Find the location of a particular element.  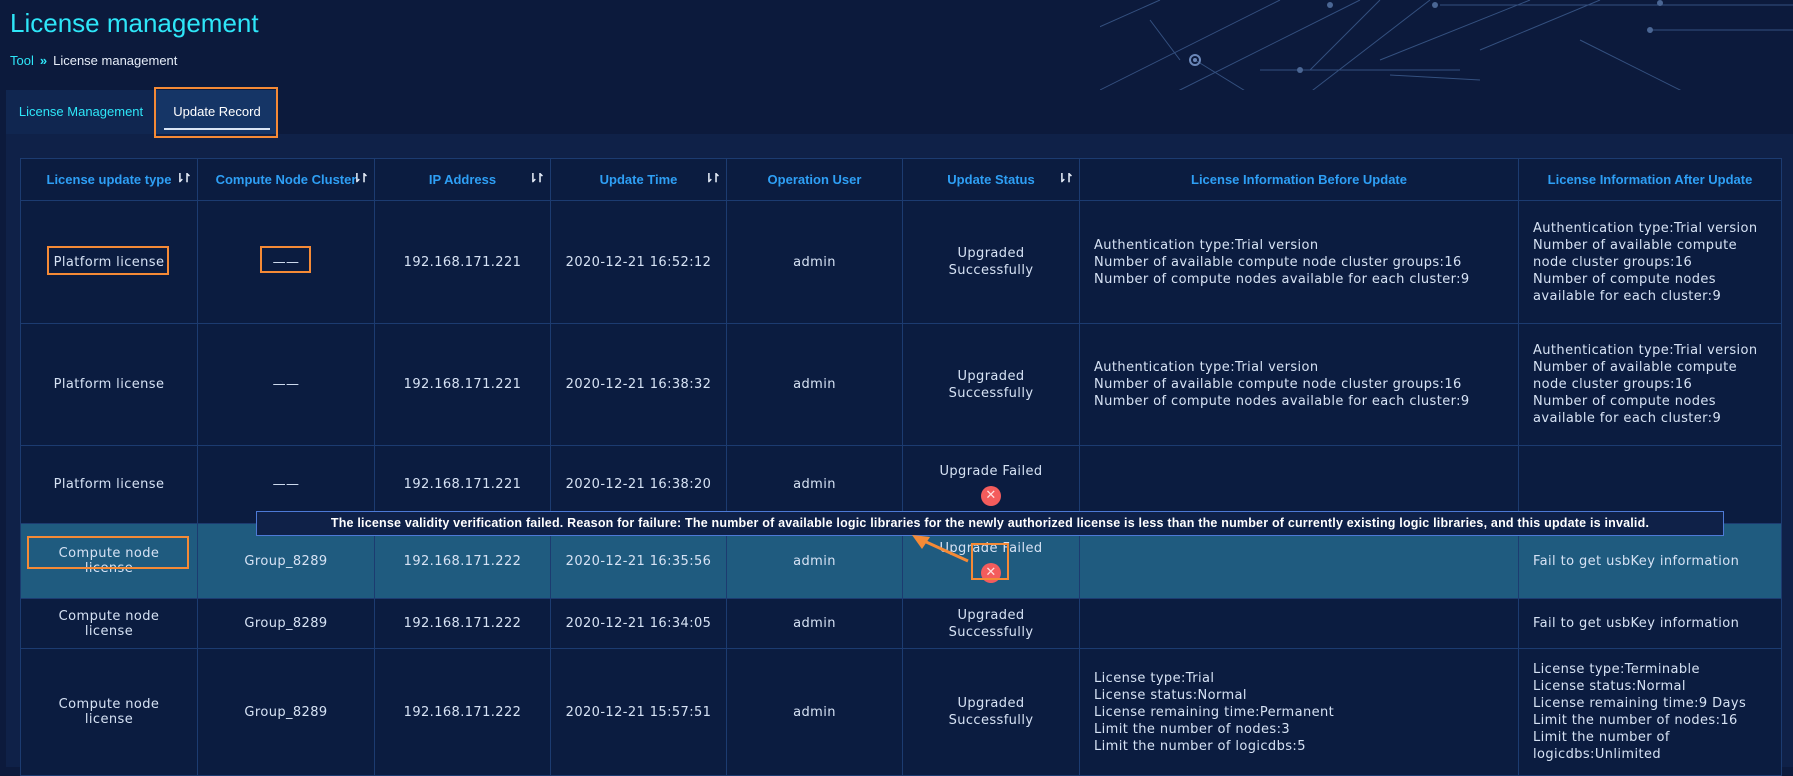

license-info-line: Limit the number of nodes:3 is located at coordinates (1192, 729).